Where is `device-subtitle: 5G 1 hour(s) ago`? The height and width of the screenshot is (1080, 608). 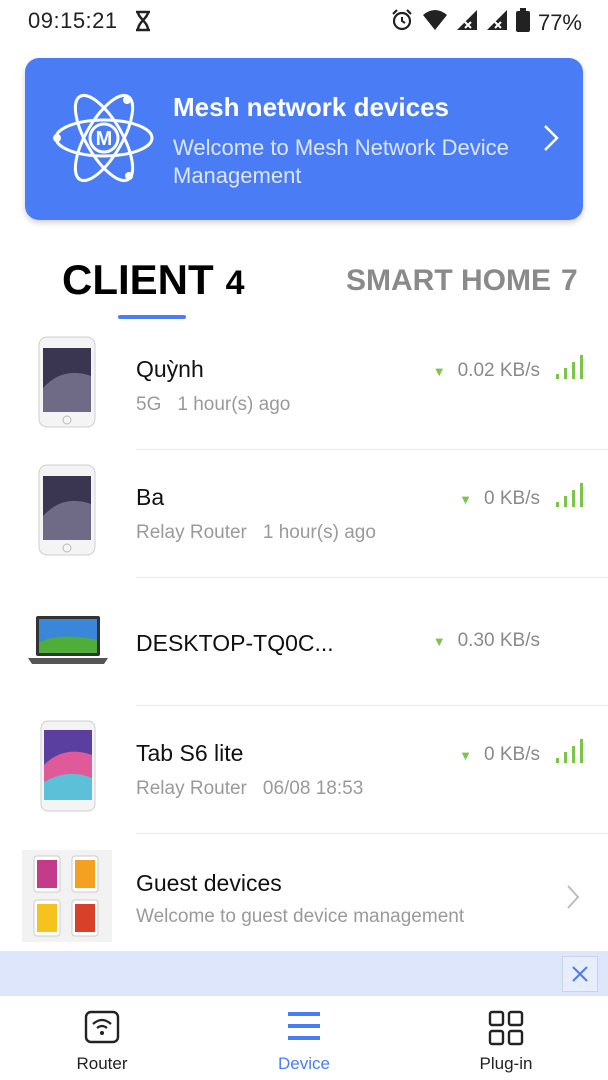
device-subtitle: 5G 1 hour(s) ago is located at coordinates (213, 405).